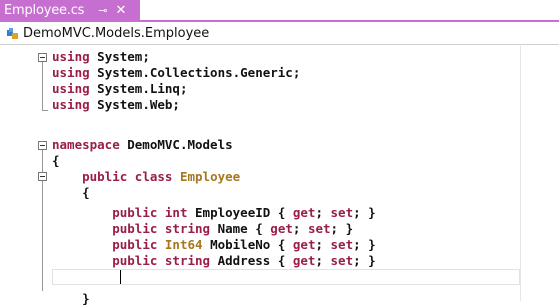 Image resolution: width=559 pixels, height=307 pixels. Describe the element at coordinates (45, 110) in the screenshot. I see `outline-guide-end` at that location.